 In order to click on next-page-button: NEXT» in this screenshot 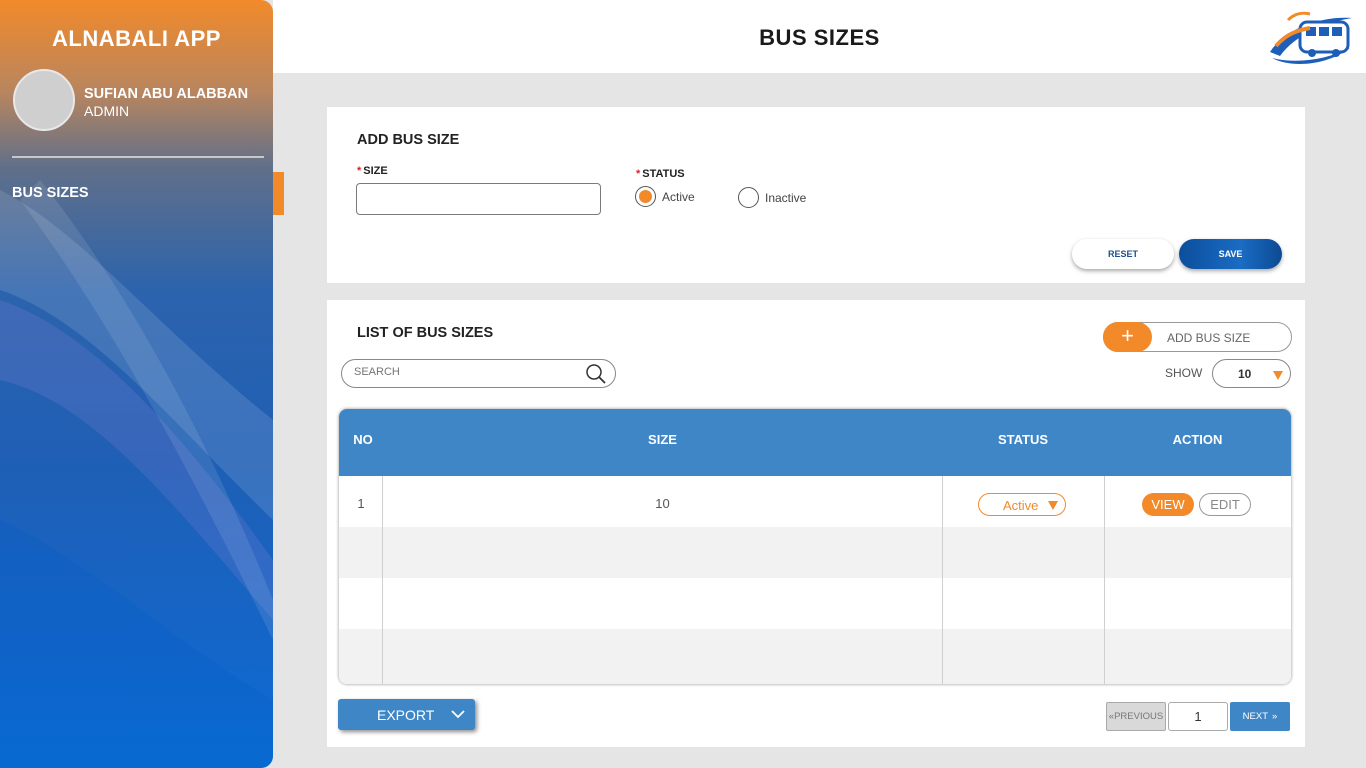, I will do `click(1260, 716)`.